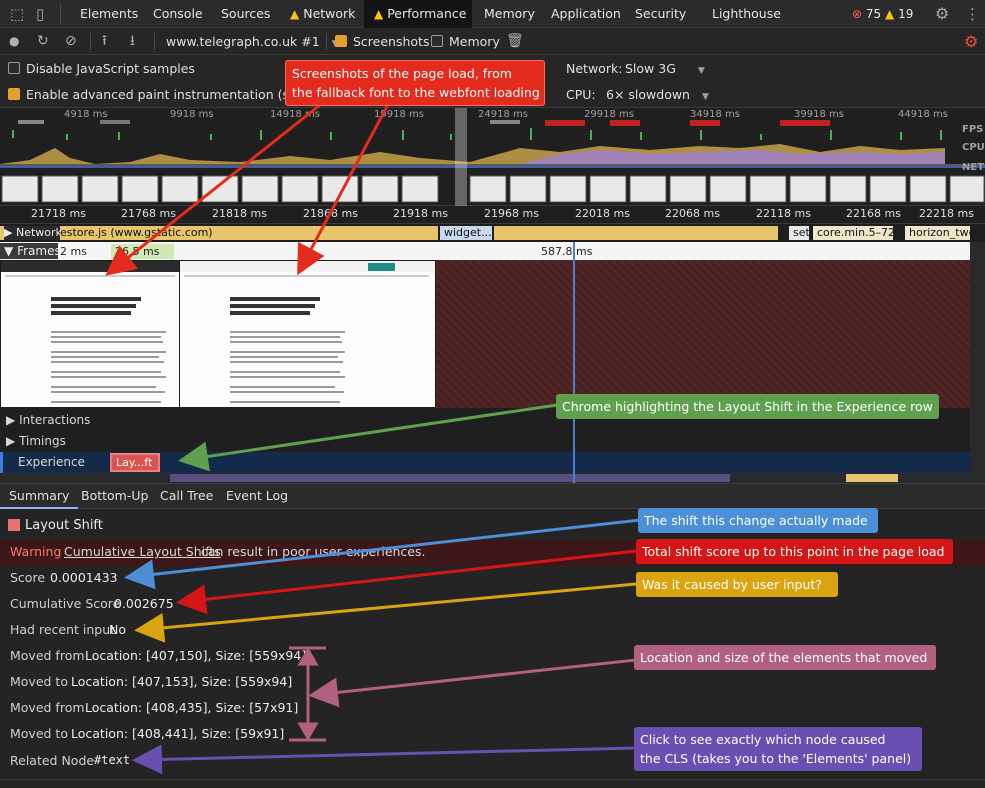  What do you see at coordinates (52, 760) in the screenshot?
I see `related-node-label: Related Node` at bounding box center [52, 760].